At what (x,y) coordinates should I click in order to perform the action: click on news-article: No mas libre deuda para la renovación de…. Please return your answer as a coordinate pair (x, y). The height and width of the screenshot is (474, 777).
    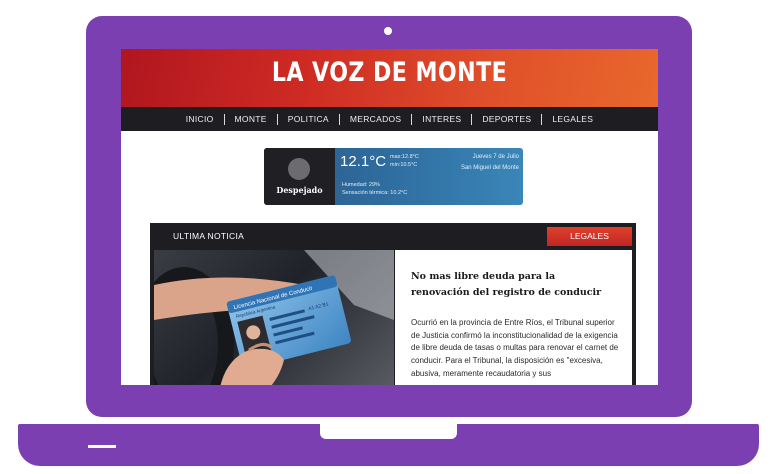
    Looking at the image, I should click on (513, 317).